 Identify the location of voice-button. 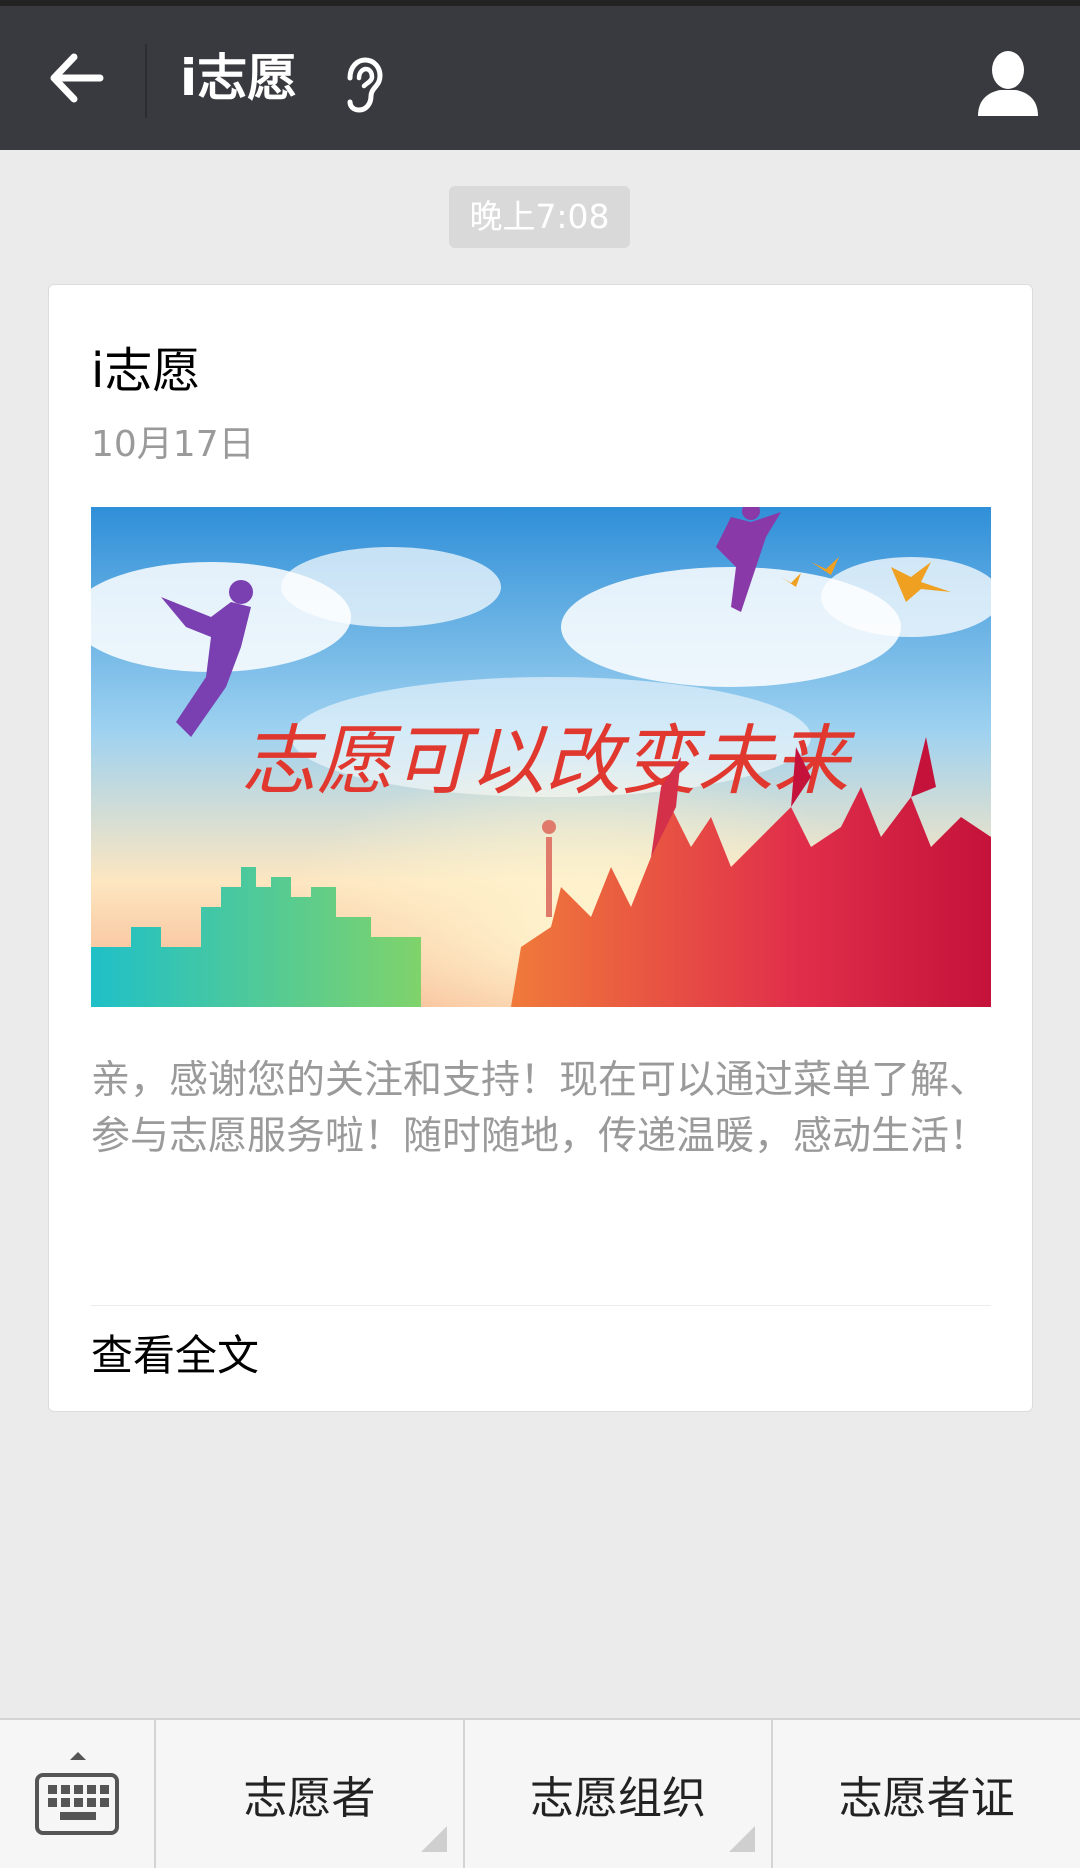
(363, 85).